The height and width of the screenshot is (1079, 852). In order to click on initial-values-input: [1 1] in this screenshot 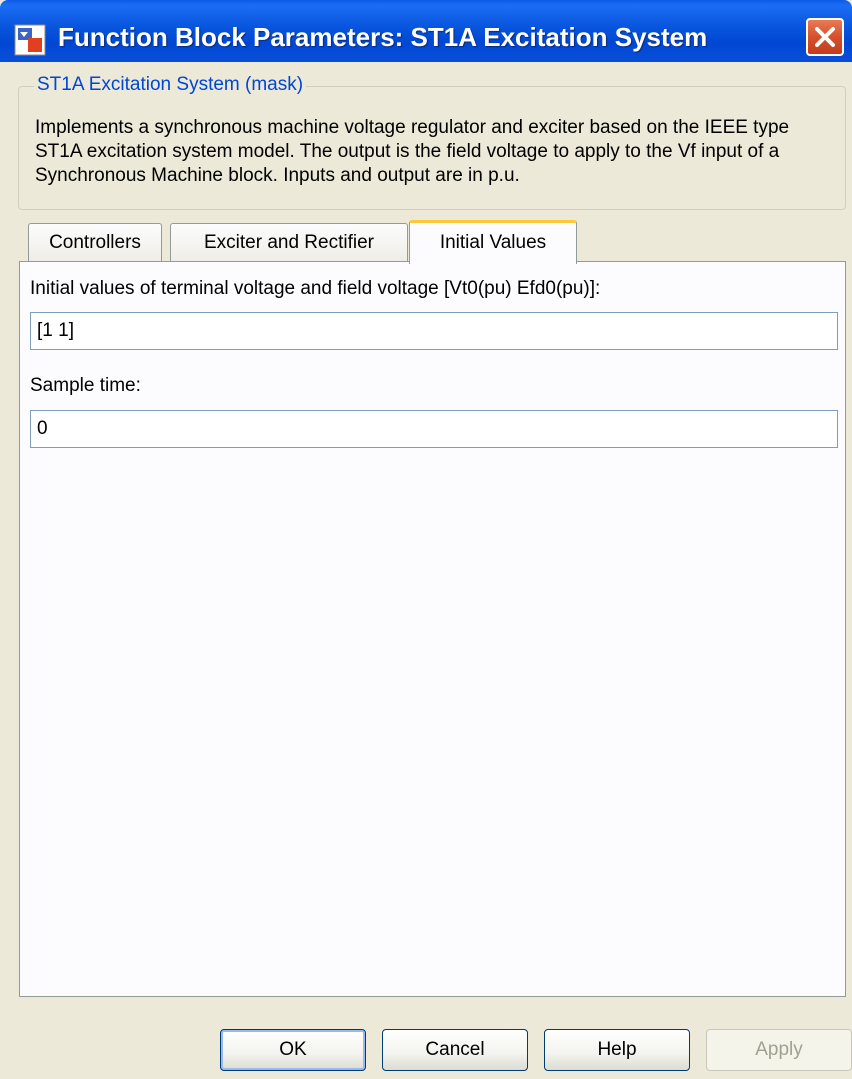, I will do `click(434, 331)`.